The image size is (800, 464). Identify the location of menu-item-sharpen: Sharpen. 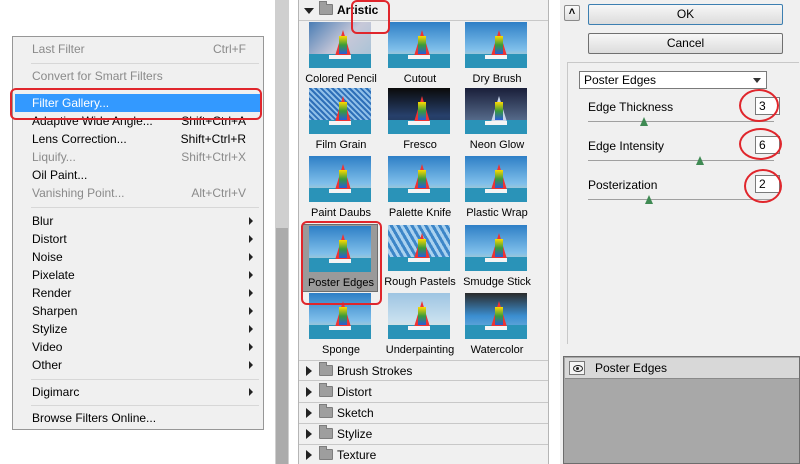
(138, 311).